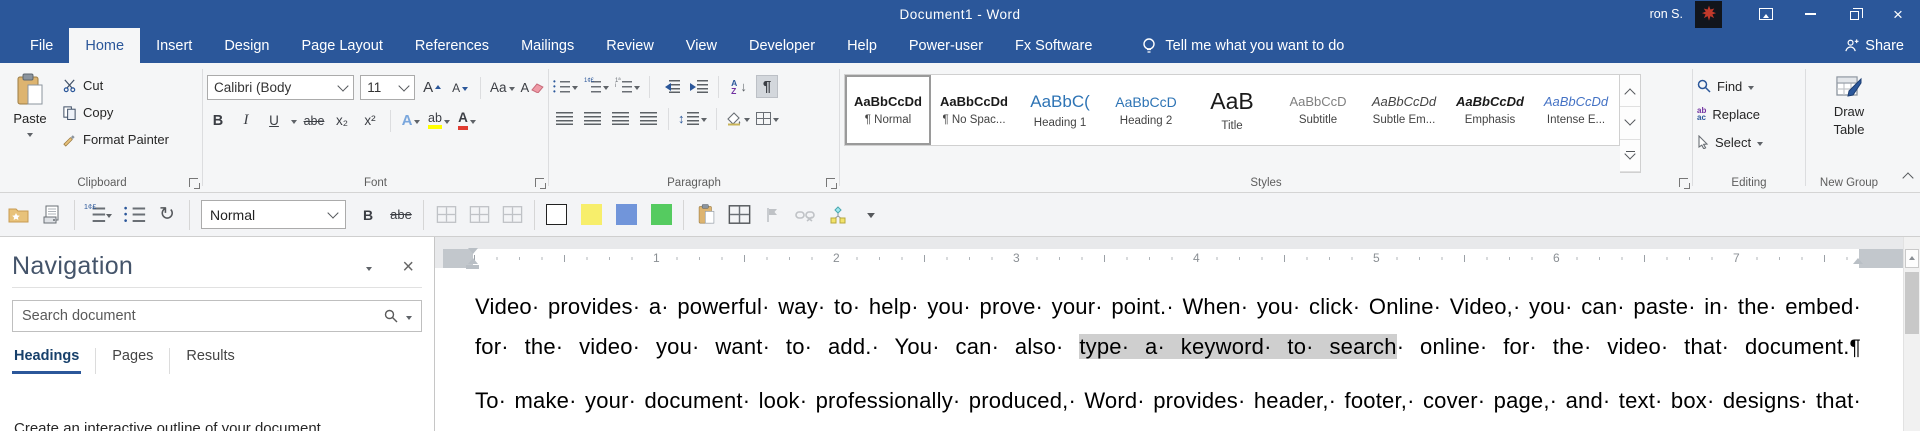 This screenshot has height=431, width=1920. I want to click on styles-more-button, so click(1630, 155).